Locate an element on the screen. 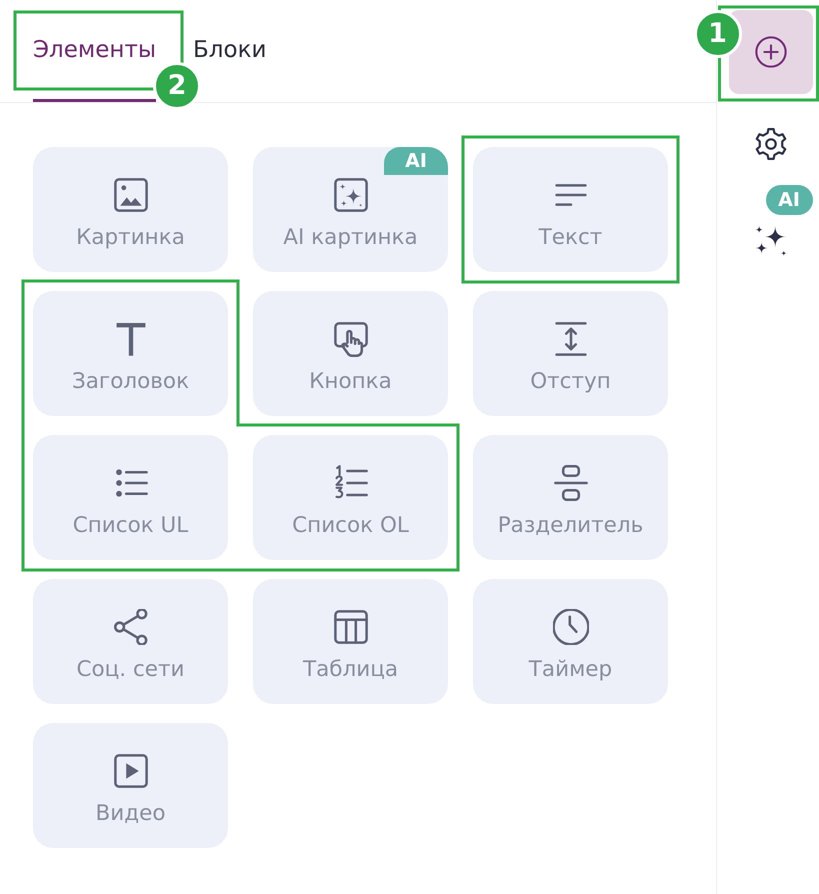  element-button: AI AI картинка is located at coordinates (350, 209).